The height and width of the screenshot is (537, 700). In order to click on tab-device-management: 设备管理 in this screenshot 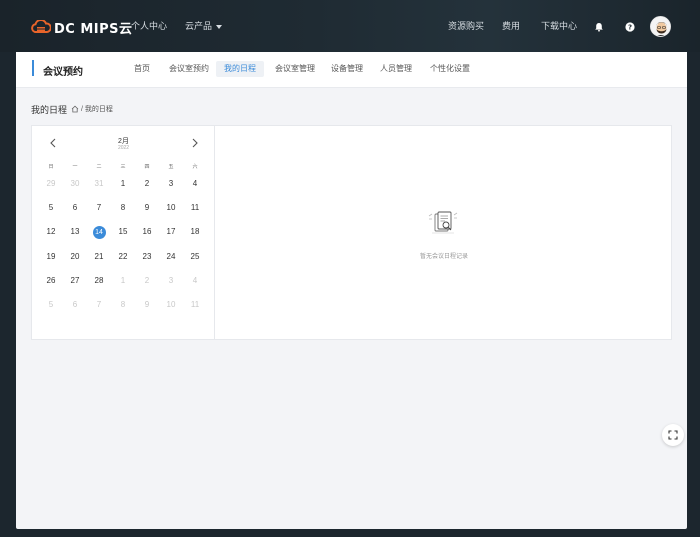, I will do `click(347, 69)`.